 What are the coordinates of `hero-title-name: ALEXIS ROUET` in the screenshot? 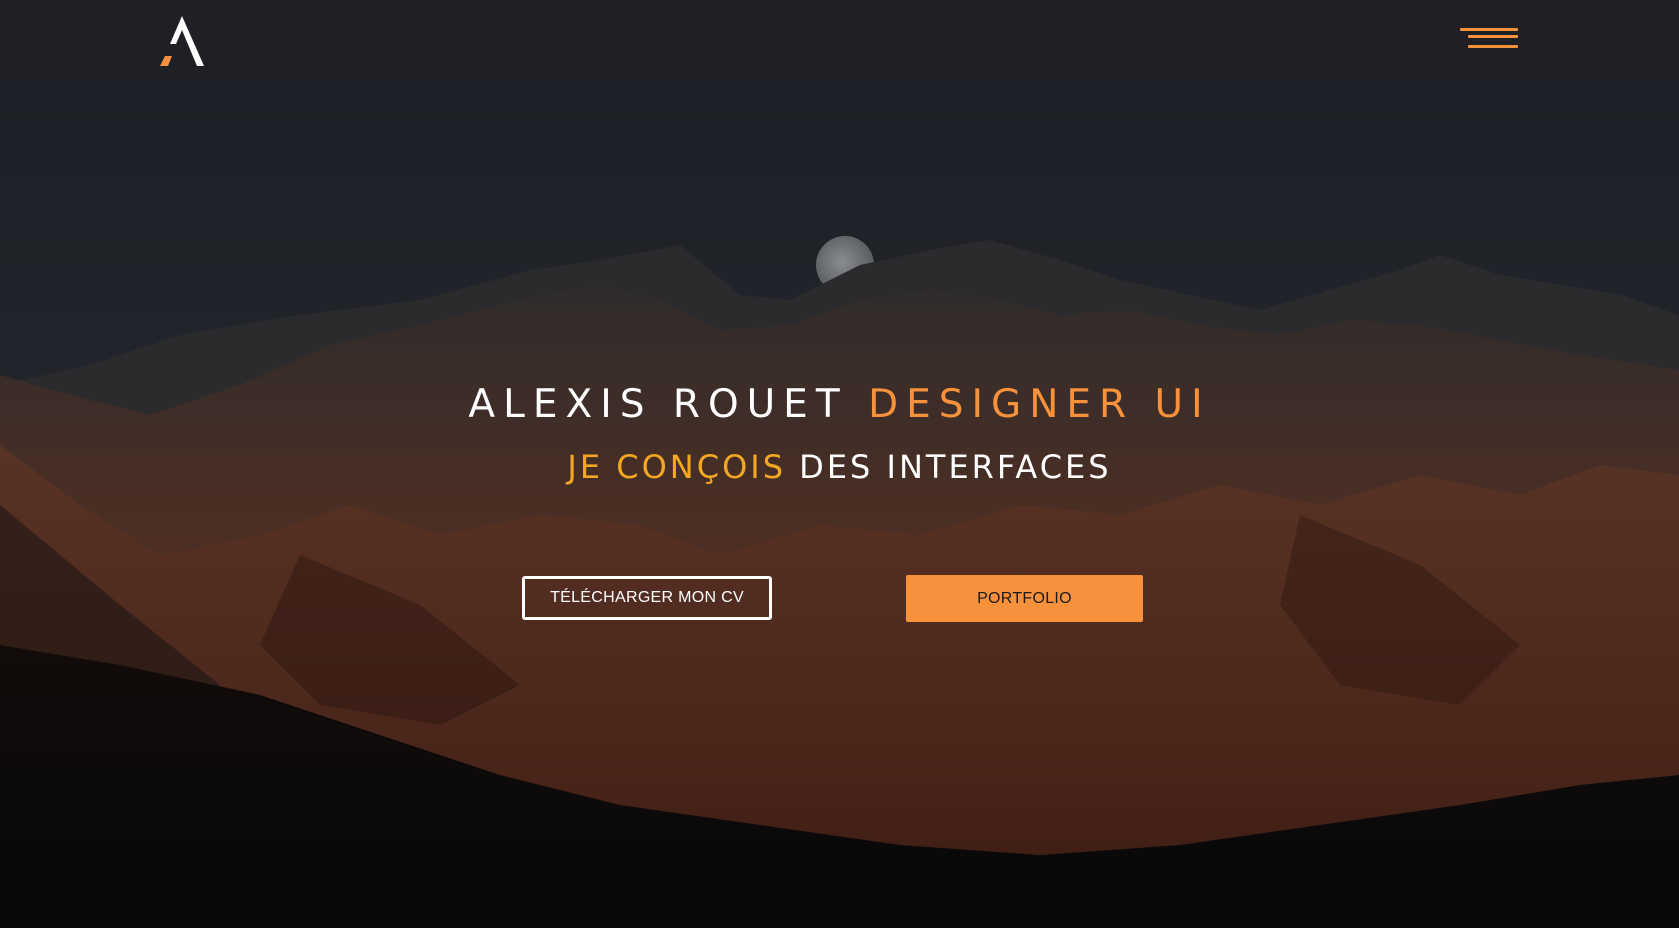 It's located at (658, 404).